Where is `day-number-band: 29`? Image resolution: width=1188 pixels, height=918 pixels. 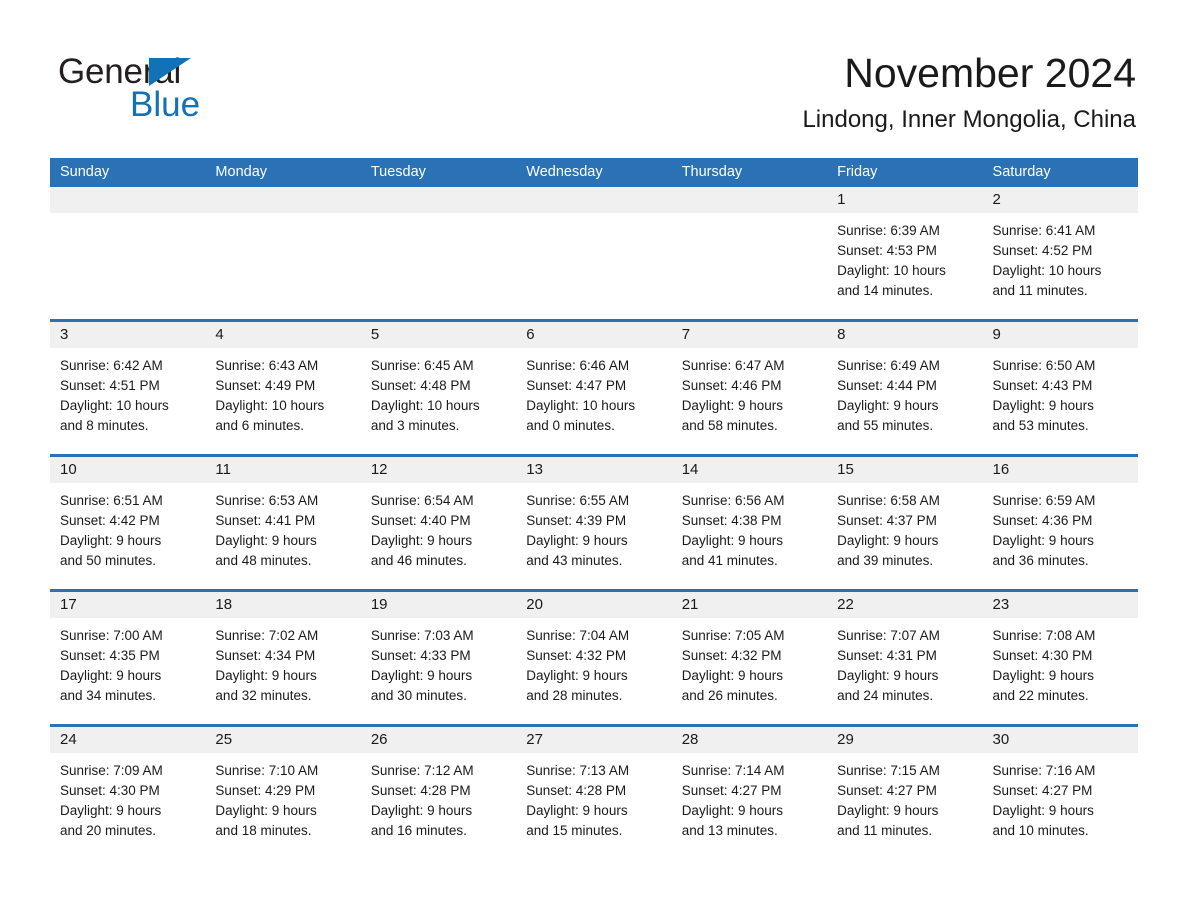
day-number-band: 29 is located at coordinates (905, 740).